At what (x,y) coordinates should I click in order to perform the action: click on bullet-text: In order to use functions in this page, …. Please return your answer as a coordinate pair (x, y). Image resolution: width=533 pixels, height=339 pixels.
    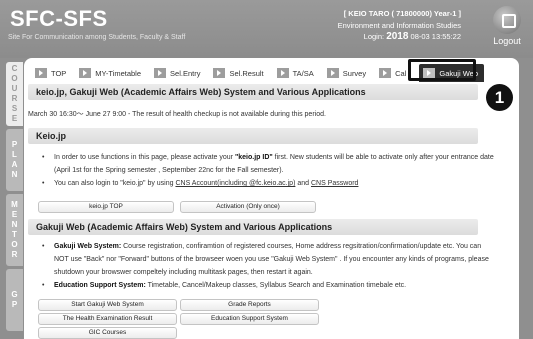
    Looking at the image, I should click on (144, 157).